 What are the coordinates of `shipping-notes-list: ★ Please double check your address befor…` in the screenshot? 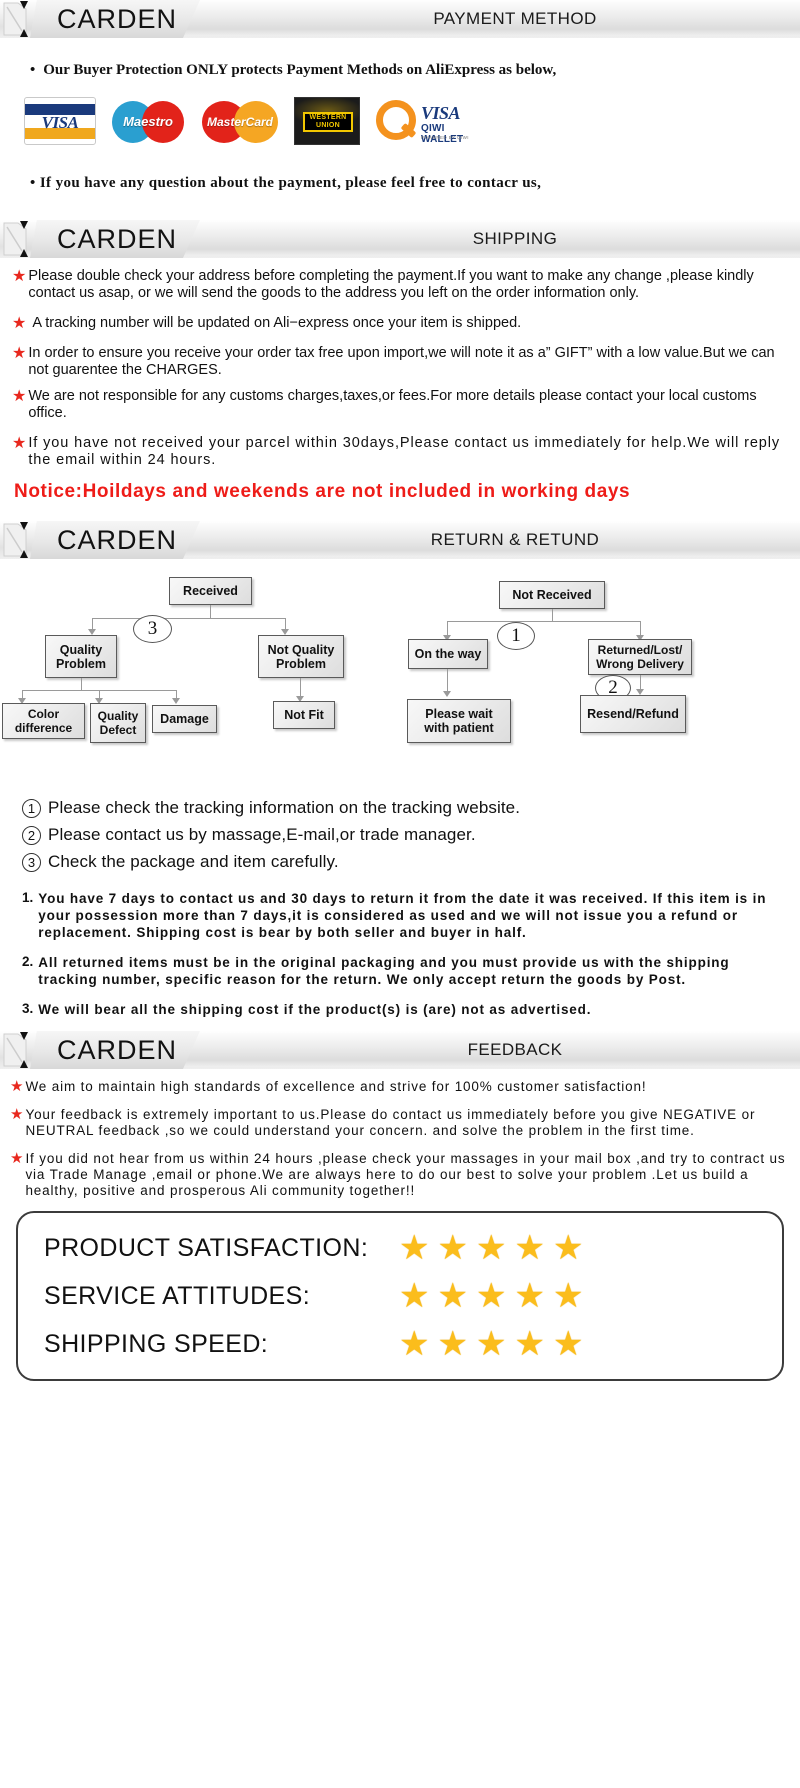 It's located at (400, 368).